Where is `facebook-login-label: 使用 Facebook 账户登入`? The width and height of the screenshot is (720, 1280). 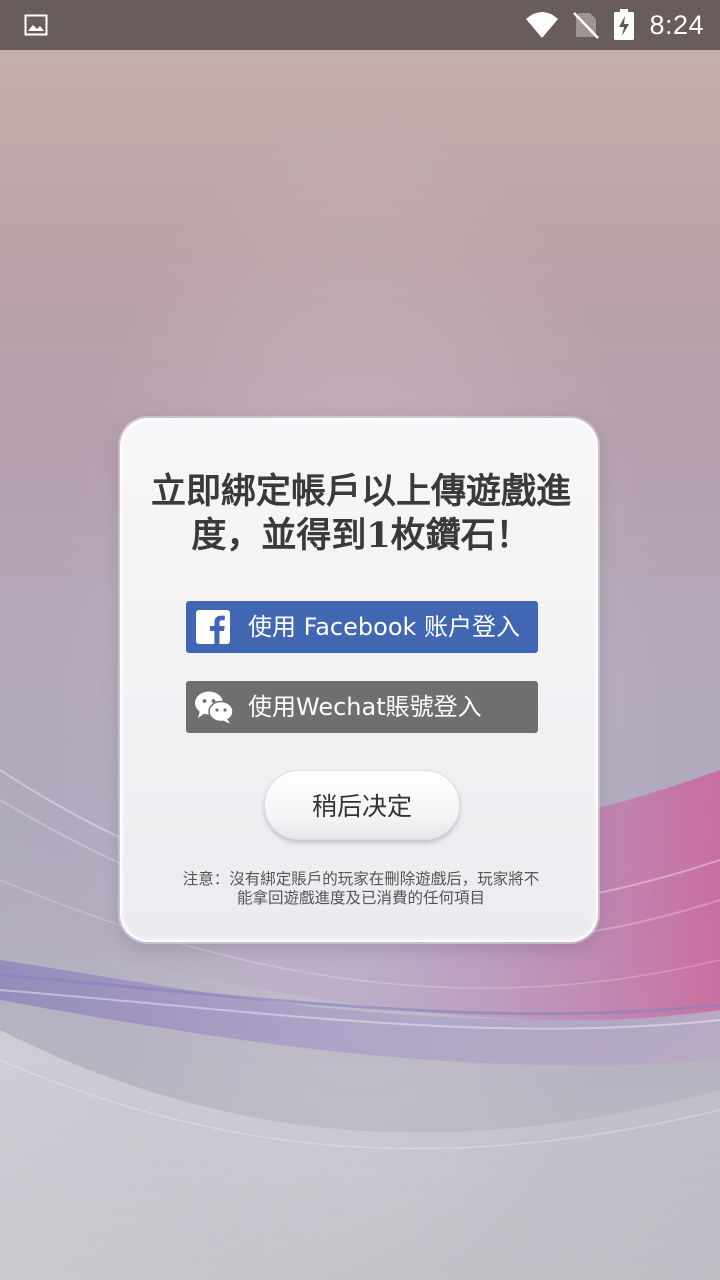 facebook-login-label: 使用 Facebook 账户登入 is located at coordinates (384, 627).